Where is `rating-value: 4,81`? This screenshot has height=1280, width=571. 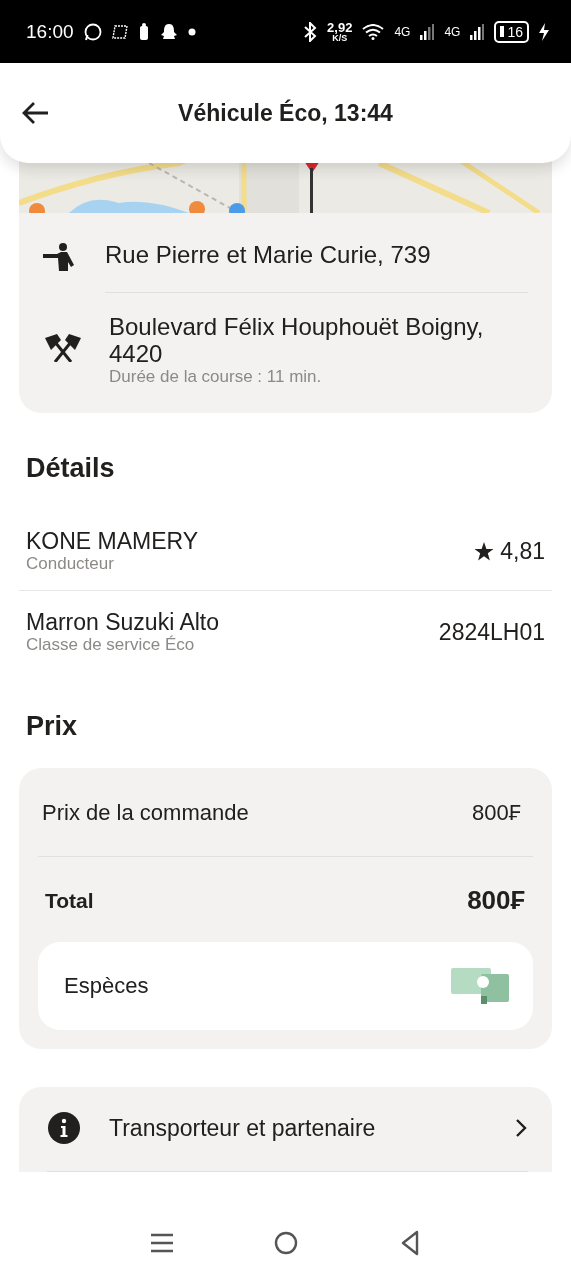
rating-value: 4,81 is located at coordinates (522, 551).